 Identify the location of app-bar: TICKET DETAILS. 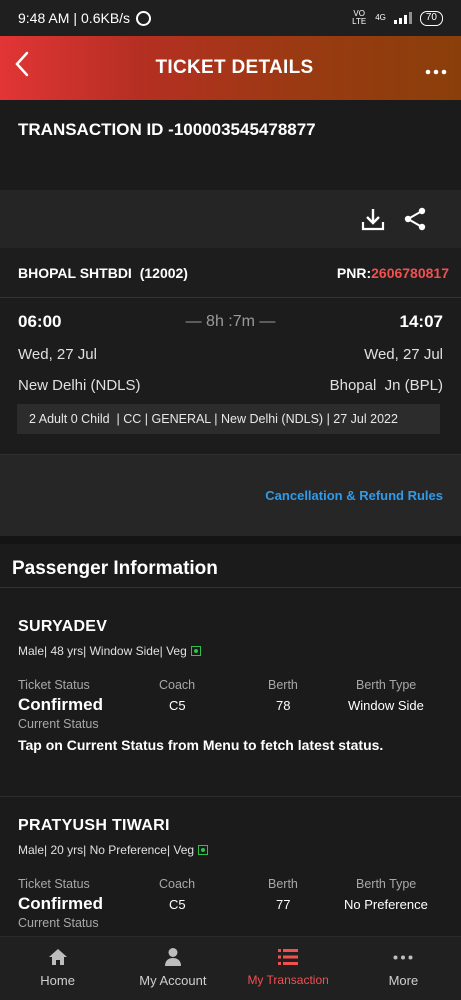
(230, 68).